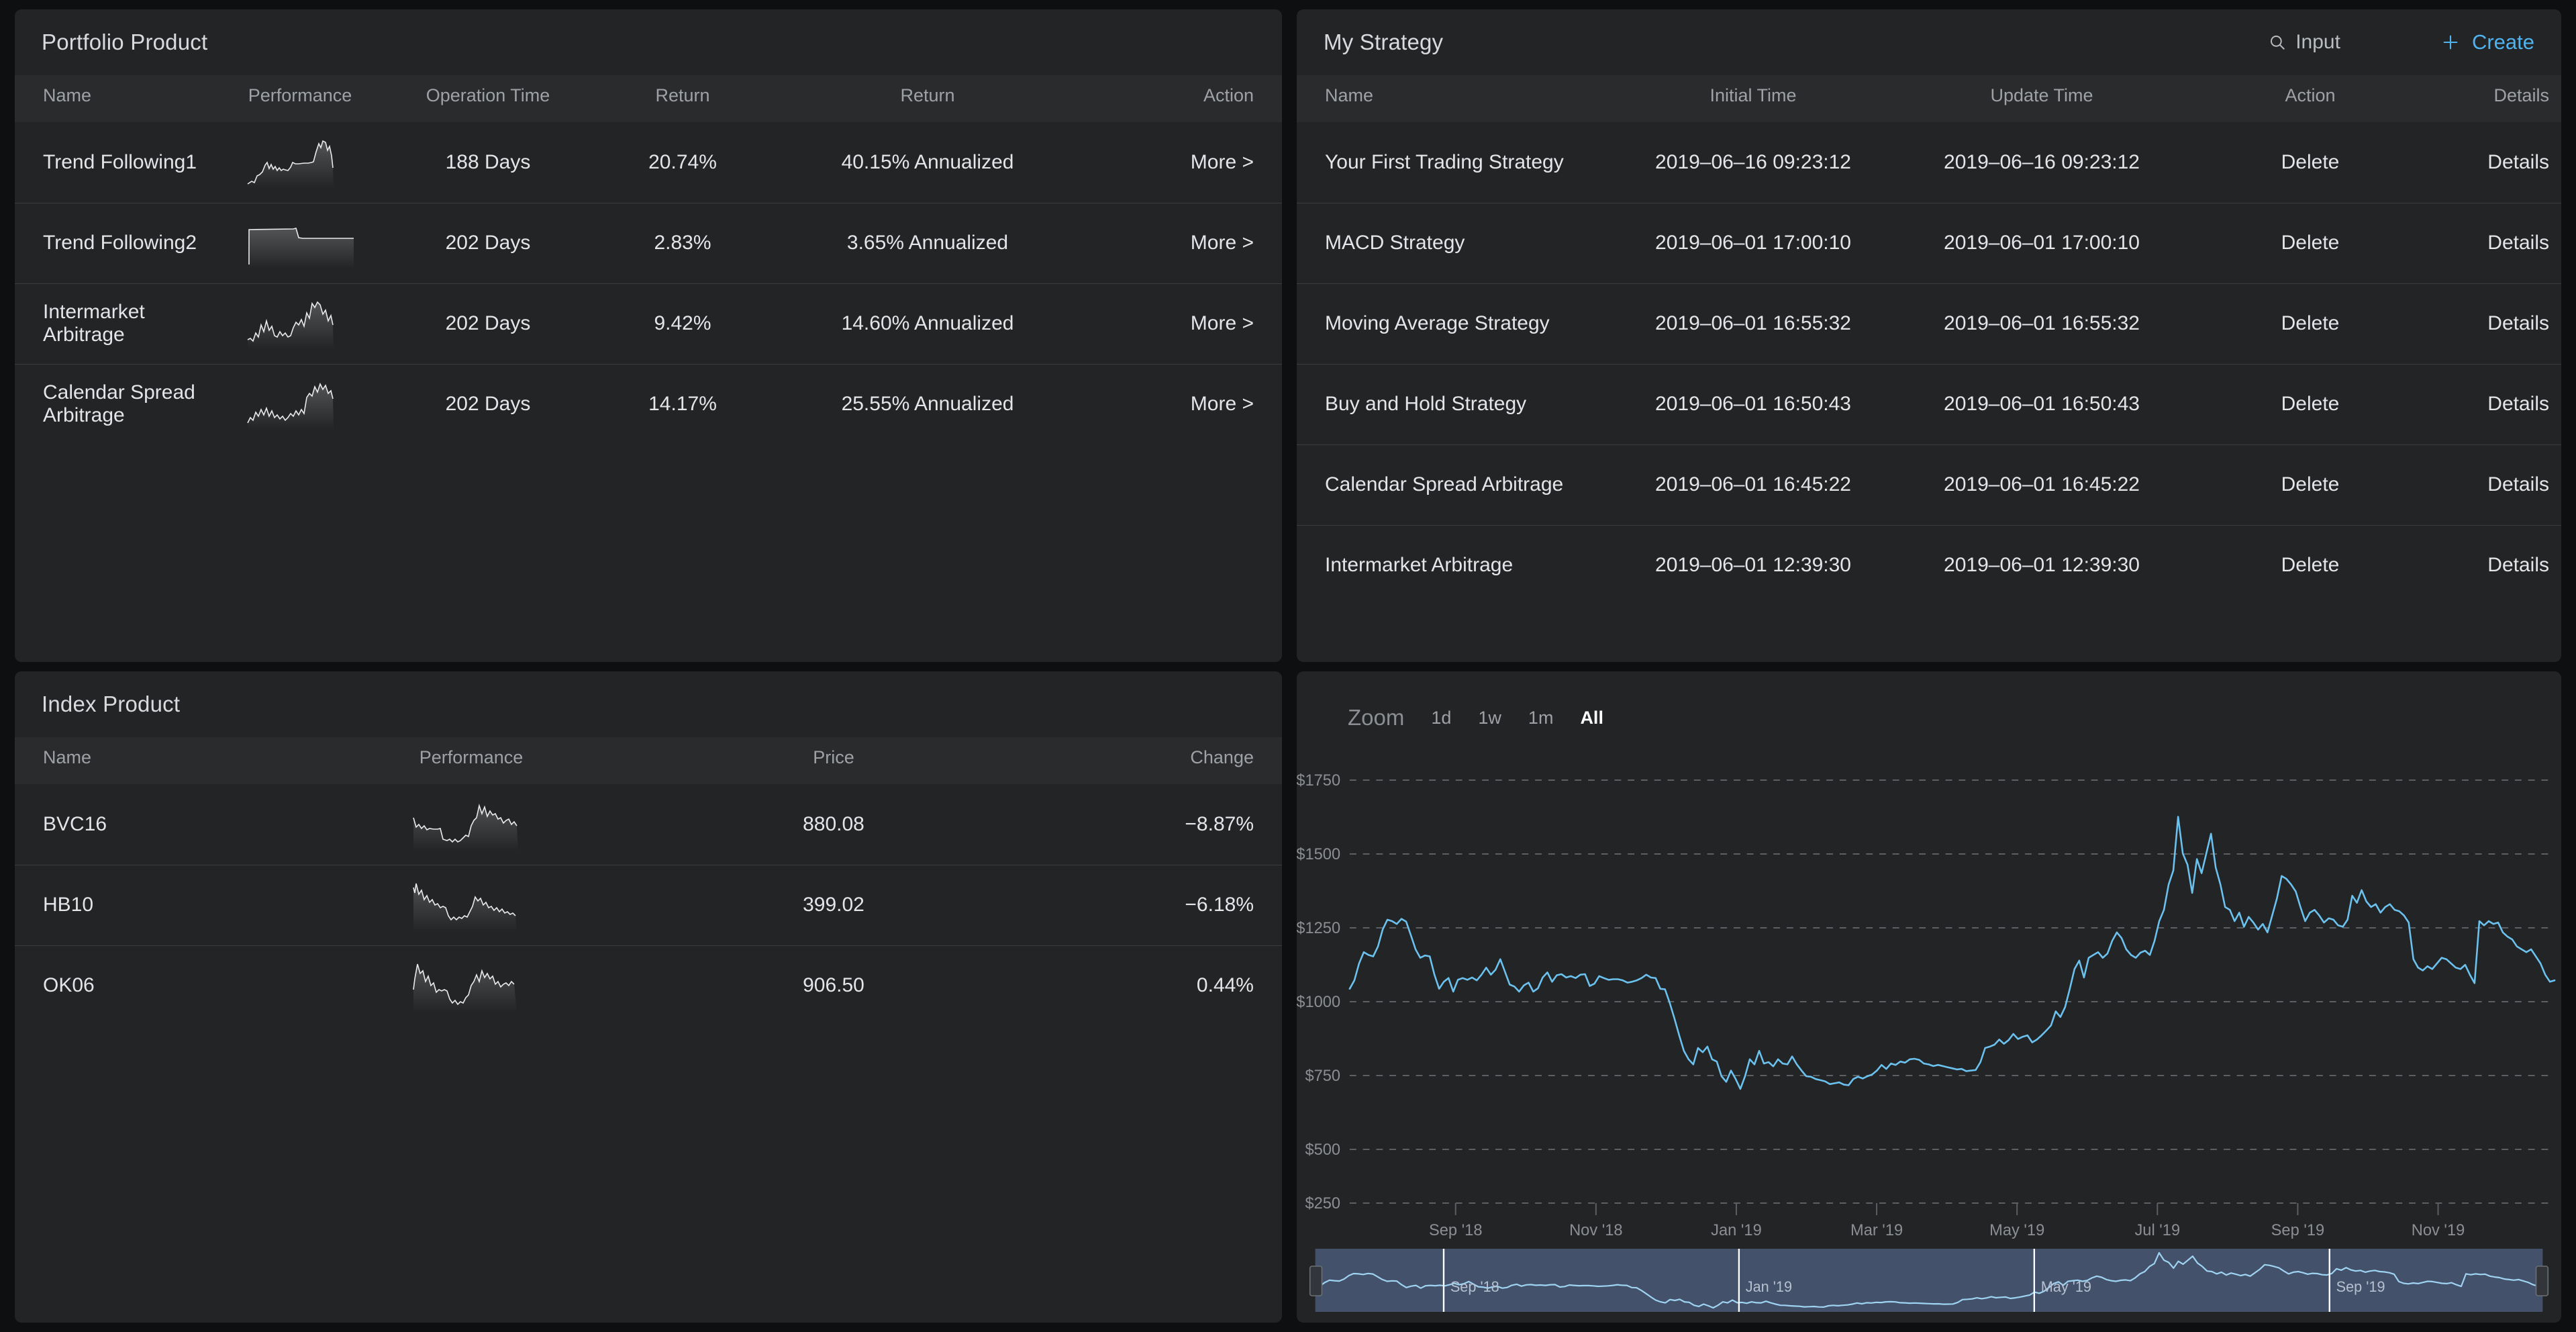 This screenshot has height=1332, width=2576. Describe the element at coordinates (1952, 953) in the screenshot. I see `chart-series-line` at that location.